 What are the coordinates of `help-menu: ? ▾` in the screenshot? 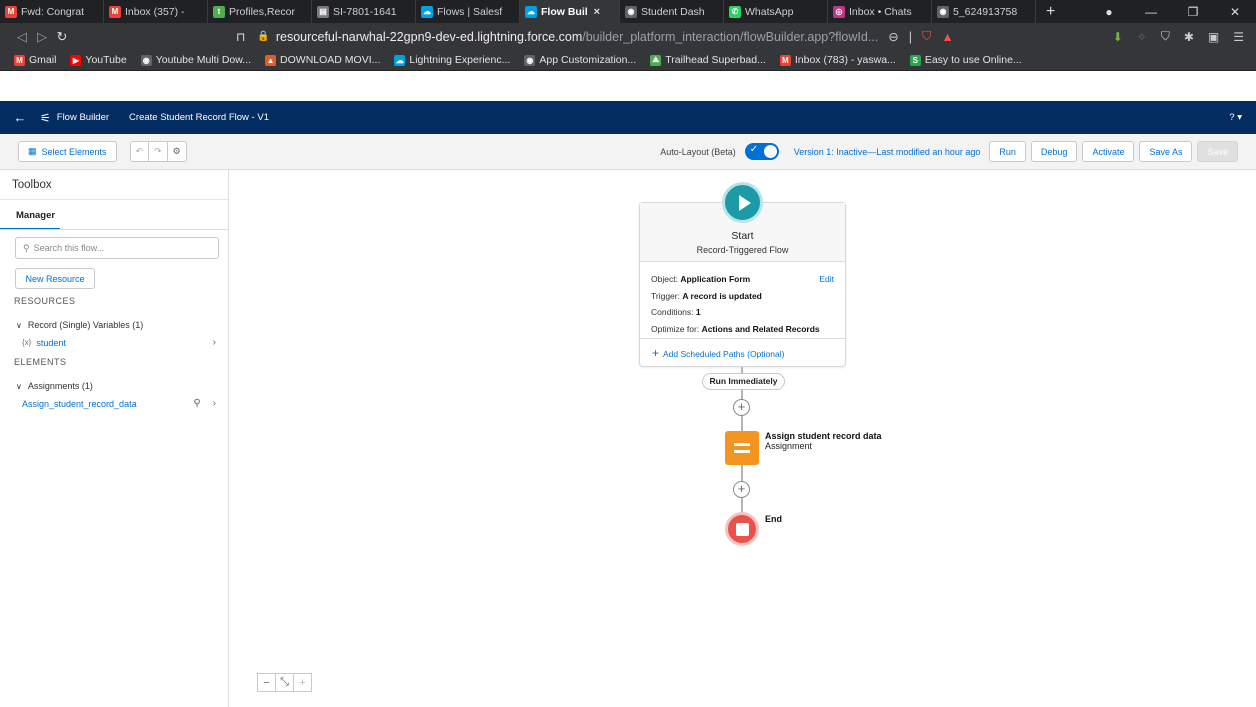 It's located at (1235, 117).